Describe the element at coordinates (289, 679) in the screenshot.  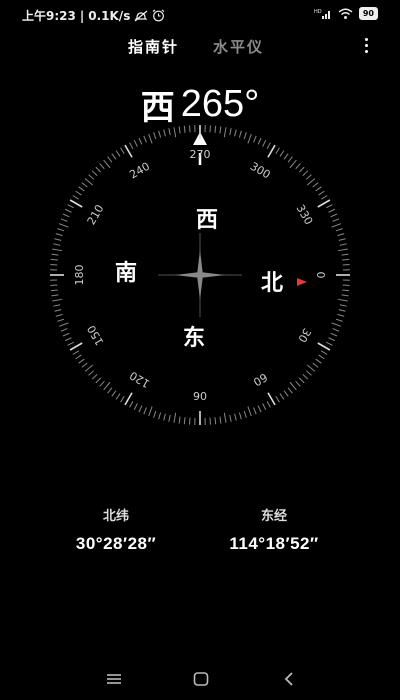
I see `back-icon` at that location.